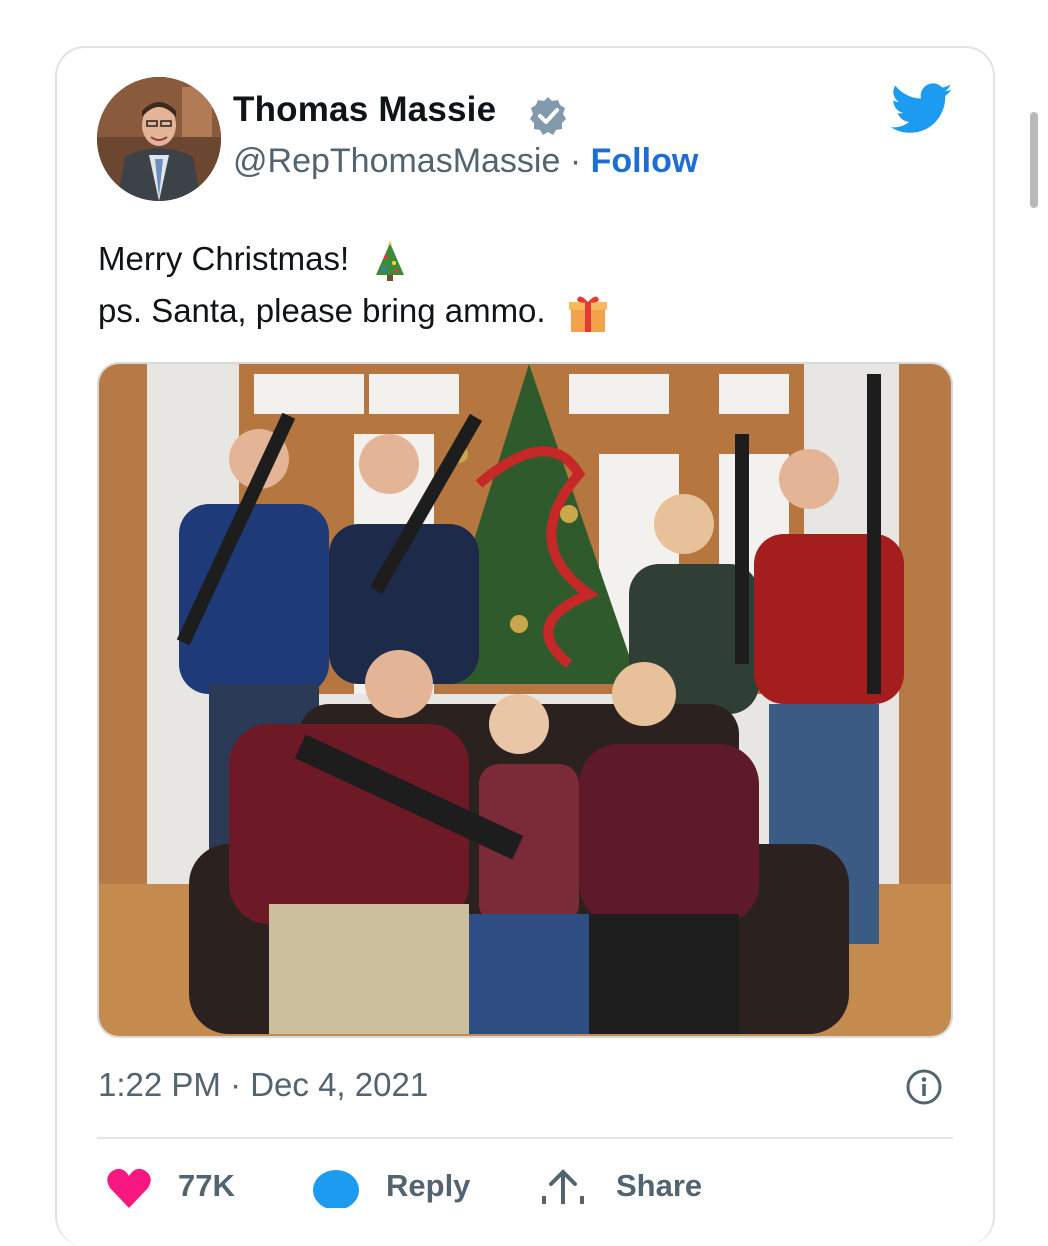 Image resolution: width=1048 pixels, height=1246 pixels. Describe the element at coordinates (159, 139) in the screenshot. I see `avatar` at that location.